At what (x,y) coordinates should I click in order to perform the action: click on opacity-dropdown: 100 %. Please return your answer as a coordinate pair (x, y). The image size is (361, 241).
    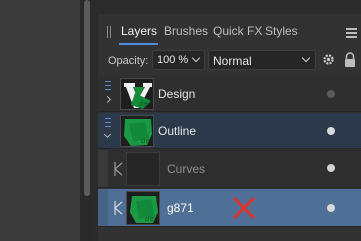
    Looking at the image, I should click on (178, 60).